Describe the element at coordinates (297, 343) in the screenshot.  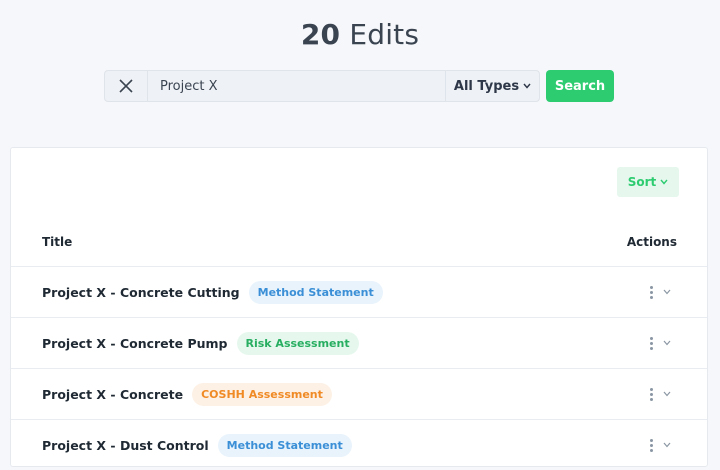
I see `type-badge: Risk Assessment` at that location.